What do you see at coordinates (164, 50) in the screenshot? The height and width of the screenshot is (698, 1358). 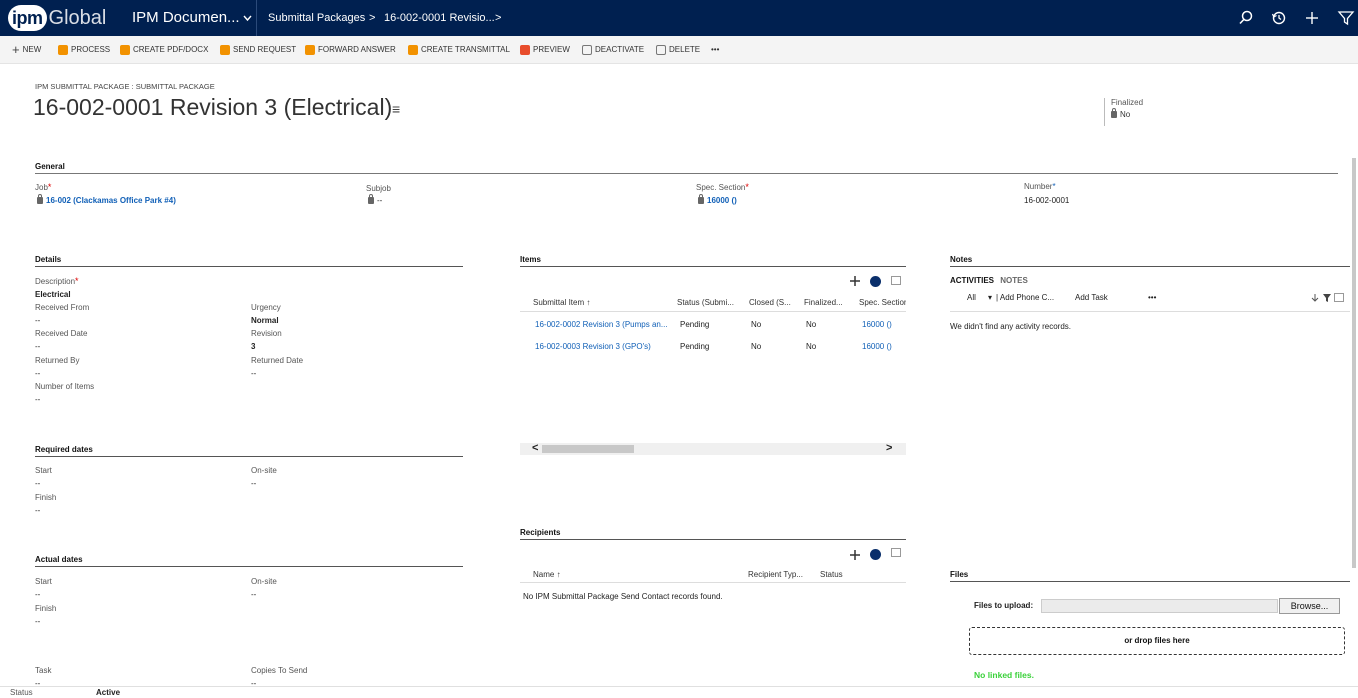 I see `create-pdf-docx-button: CREATE PDF/DOCX` at bounding box center [164, 50].